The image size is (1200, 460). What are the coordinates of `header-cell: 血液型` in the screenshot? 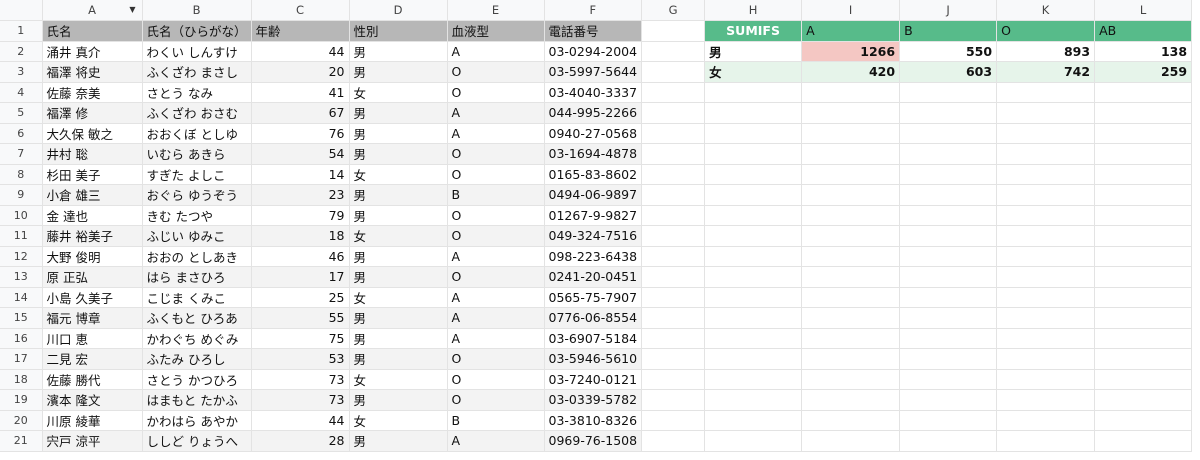 It's located at (496, 31).